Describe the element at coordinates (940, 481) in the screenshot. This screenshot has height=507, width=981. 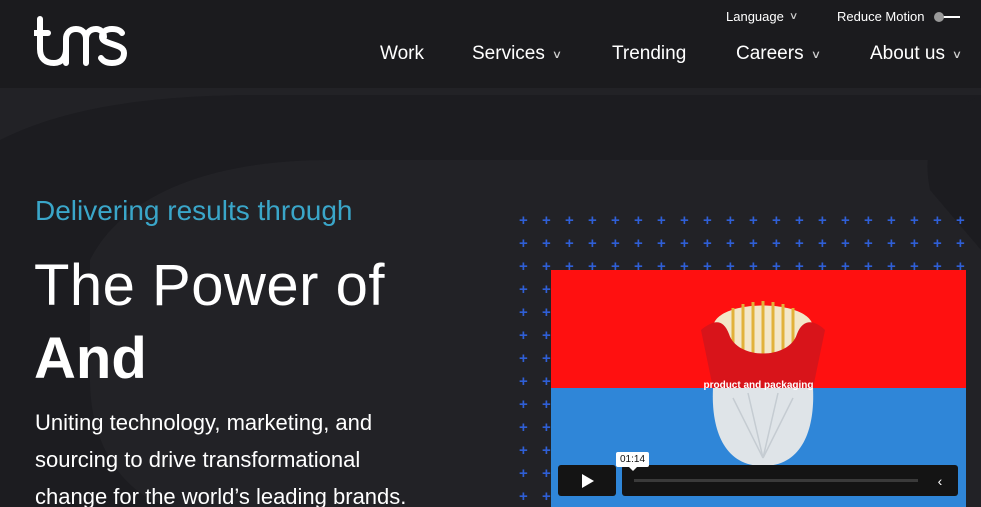
I see `chevron-left-icon: ‹` at that location.